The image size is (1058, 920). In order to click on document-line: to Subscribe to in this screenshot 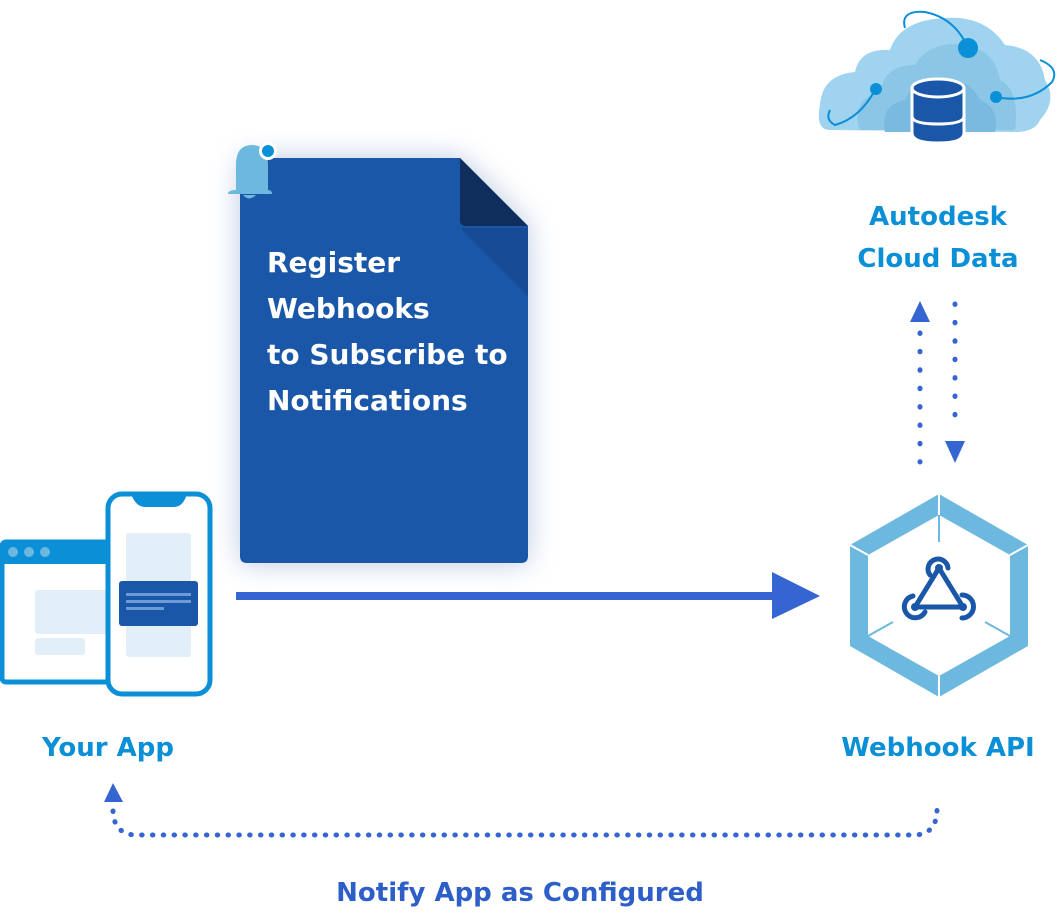, I will do `click(387, 354)`.